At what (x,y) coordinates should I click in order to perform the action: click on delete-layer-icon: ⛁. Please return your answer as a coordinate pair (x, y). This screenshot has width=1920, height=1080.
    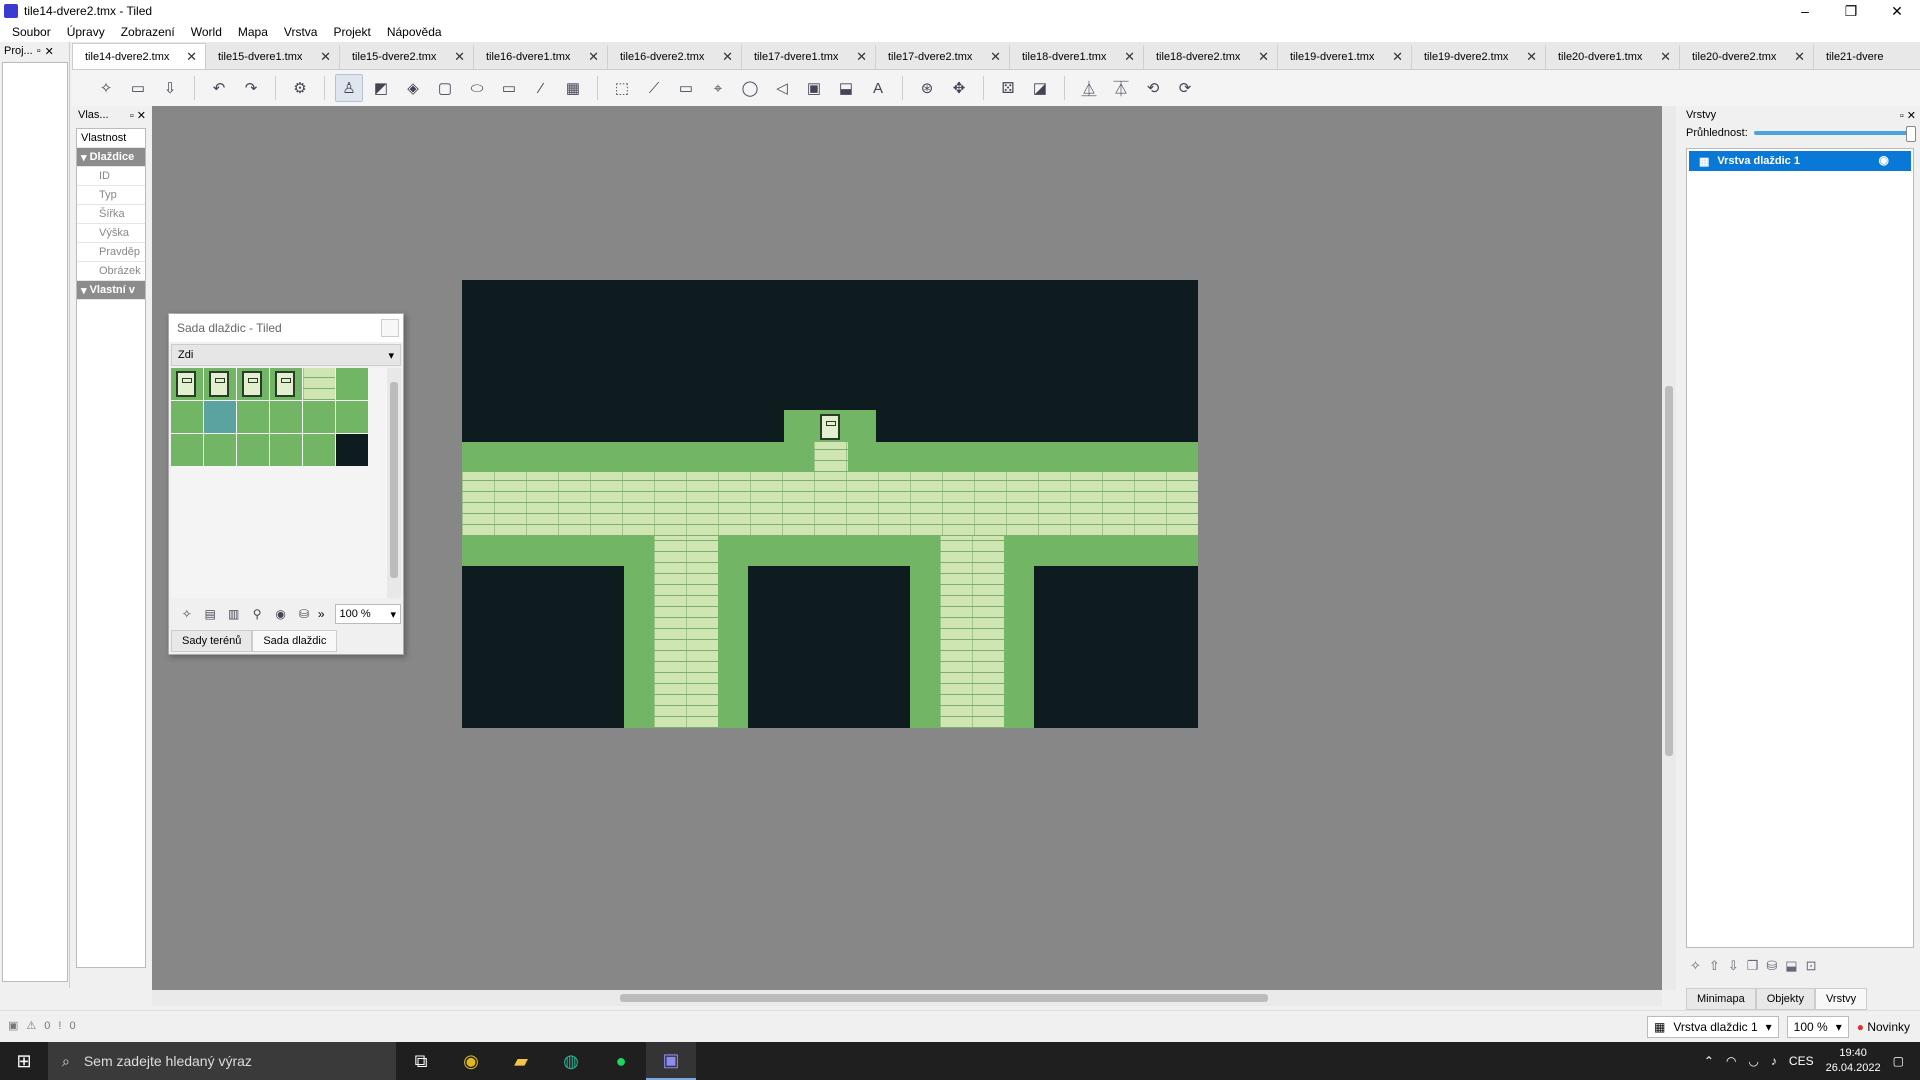
    Looking at the image, I should click on (1771, 966).